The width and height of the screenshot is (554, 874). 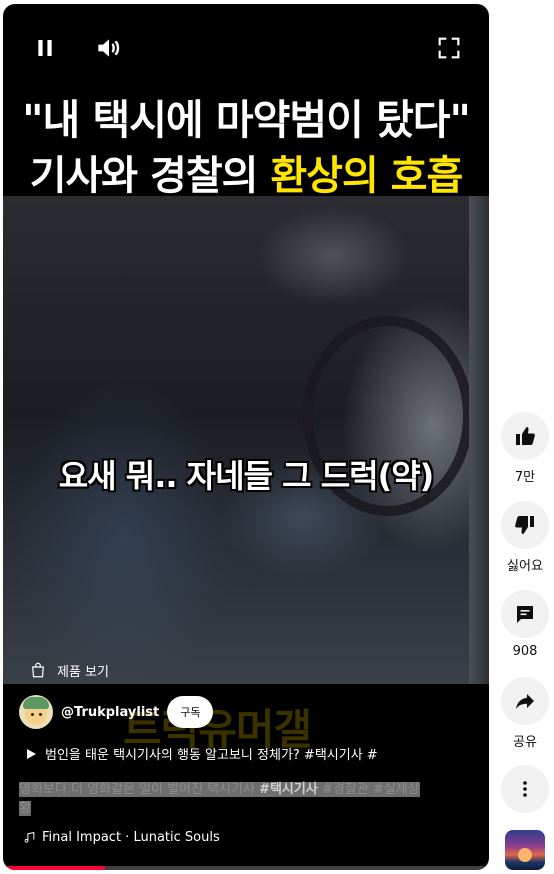 I want to click on channel-row: @Trukplaylist 구독, so click(x=116, y=712).